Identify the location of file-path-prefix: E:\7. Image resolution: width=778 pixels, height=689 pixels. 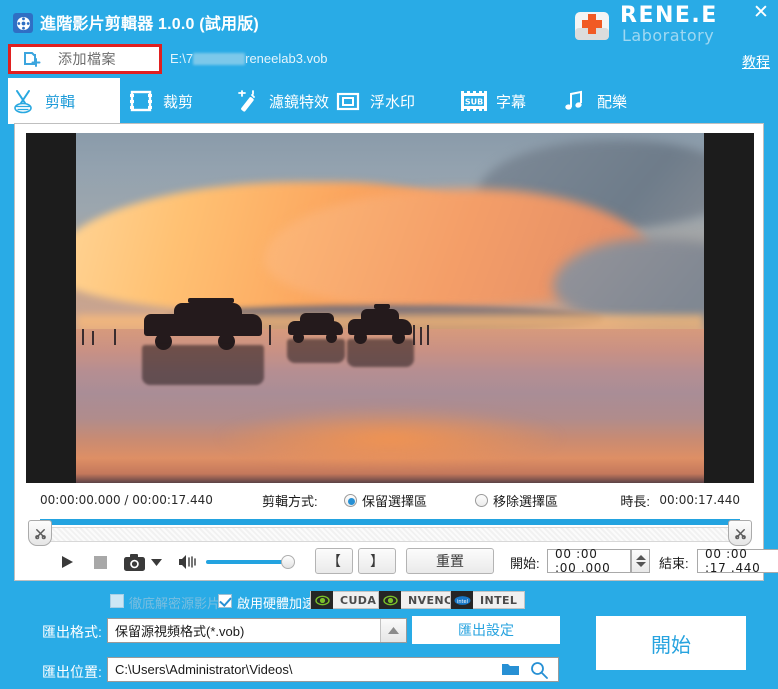
(182, 58).